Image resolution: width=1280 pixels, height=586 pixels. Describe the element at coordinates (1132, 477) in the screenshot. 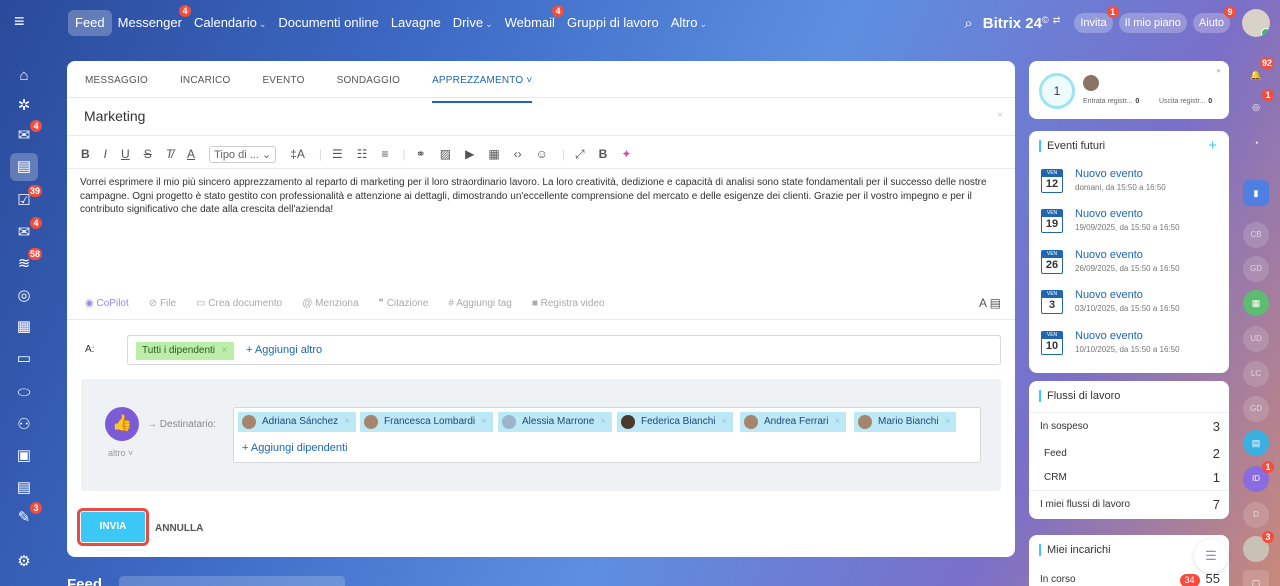

I see `workflow-row: CRM 1` at that location.